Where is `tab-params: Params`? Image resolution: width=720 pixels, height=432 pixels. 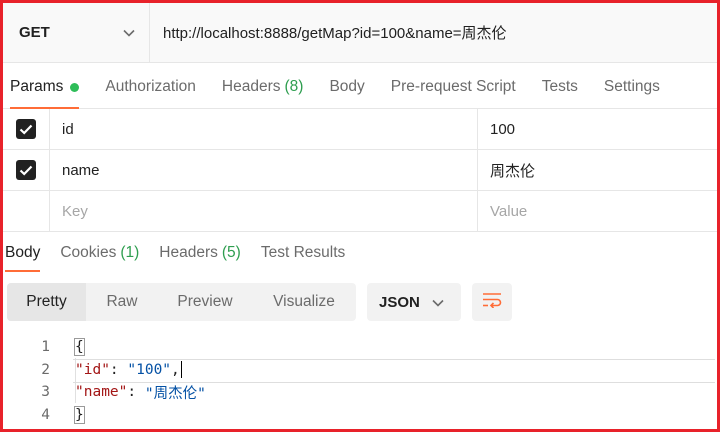
tab-params: Params is located at coordinates (44, 87).